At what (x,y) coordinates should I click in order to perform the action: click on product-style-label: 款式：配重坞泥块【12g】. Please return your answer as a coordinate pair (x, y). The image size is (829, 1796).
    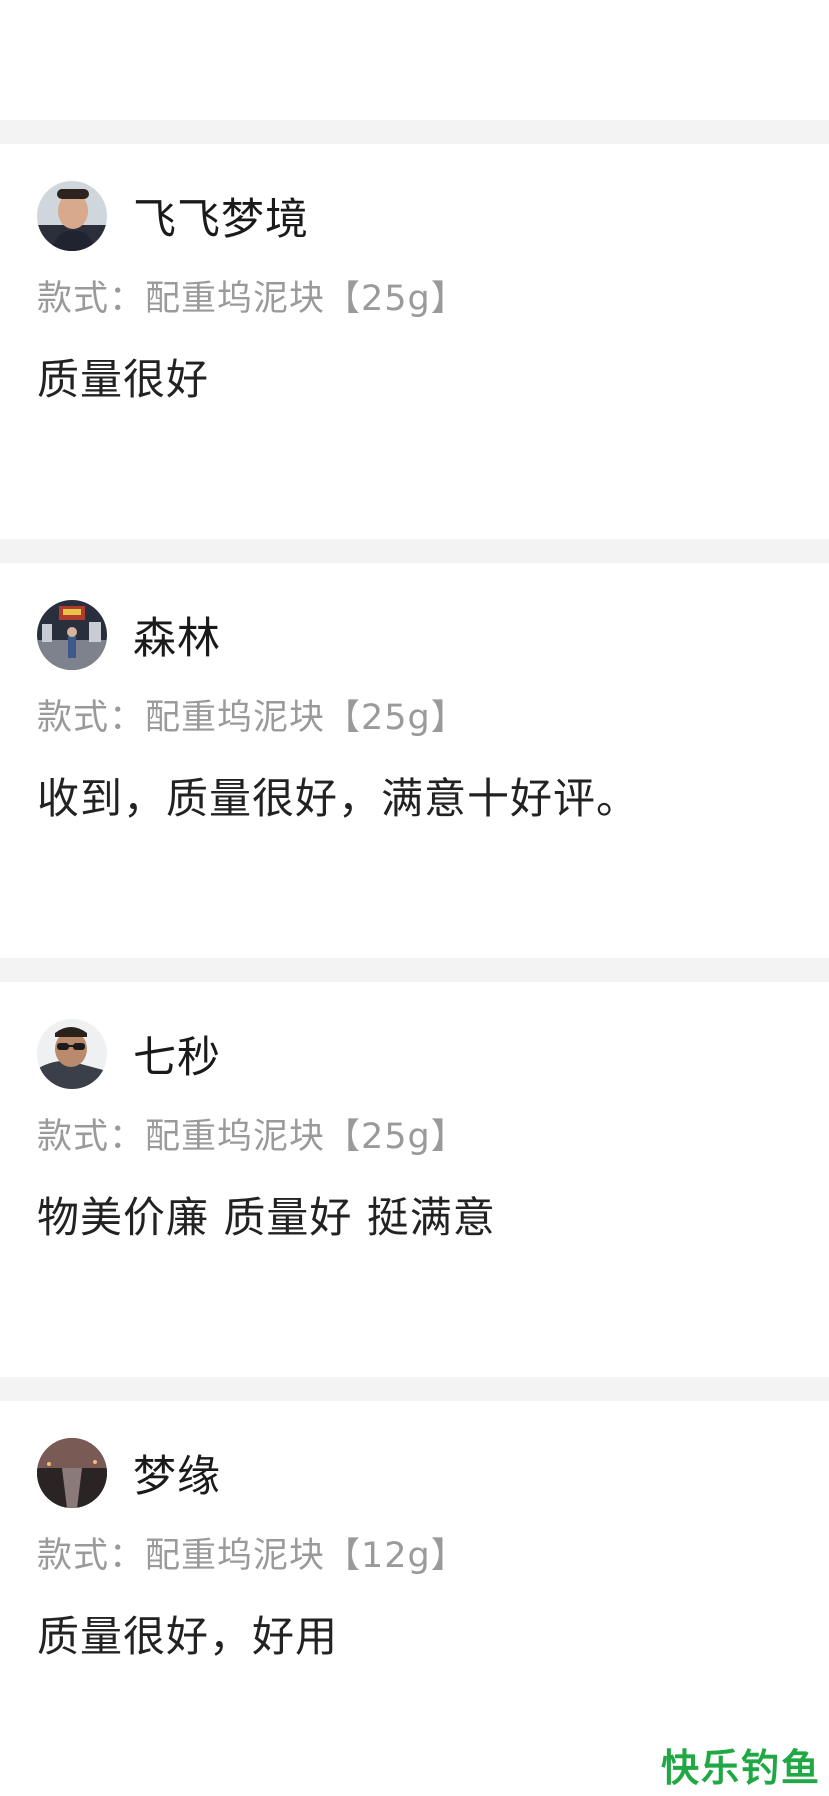
    Looking at the image, I should click on (252, 1556).